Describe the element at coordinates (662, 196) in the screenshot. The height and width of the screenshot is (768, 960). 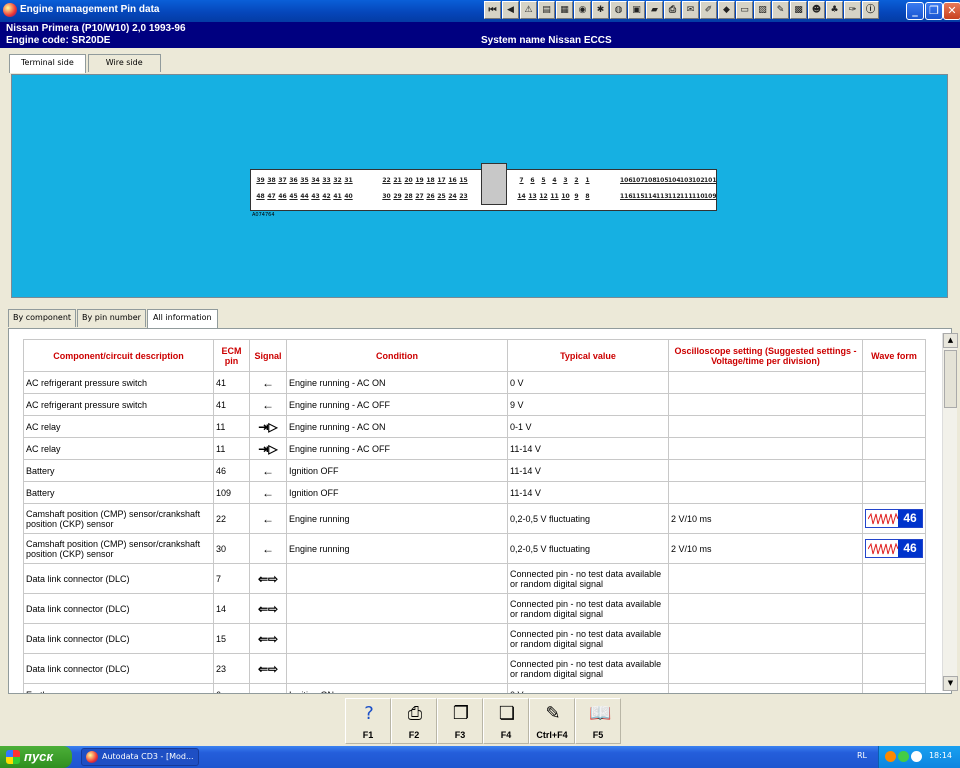
I see `pin-number: 113` at that location.